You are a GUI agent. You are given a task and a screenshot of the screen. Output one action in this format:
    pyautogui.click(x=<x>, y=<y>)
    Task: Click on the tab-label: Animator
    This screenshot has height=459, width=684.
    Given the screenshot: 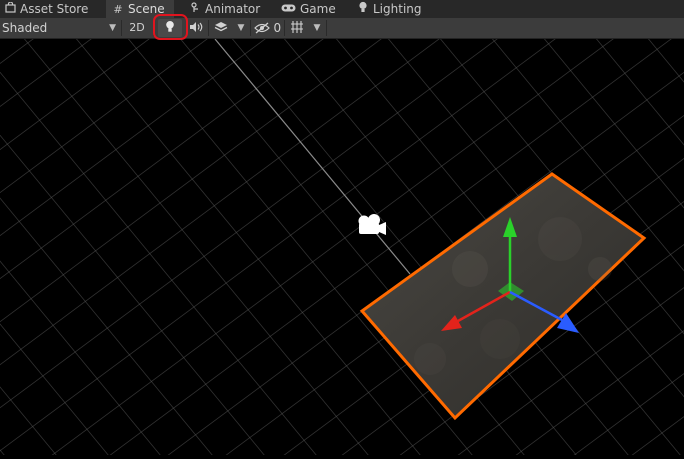 What is the action you would take?
    pyautogui.click(x=233, y=9)
    